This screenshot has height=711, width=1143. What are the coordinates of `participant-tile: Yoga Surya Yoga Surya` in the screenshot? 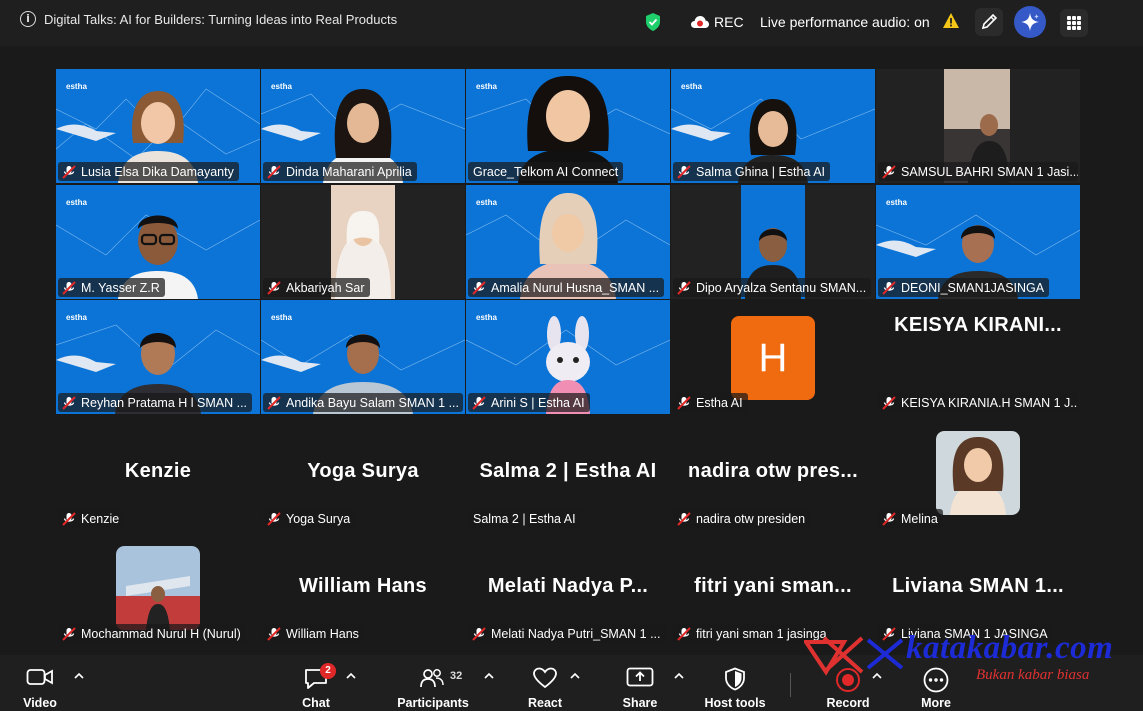 It's located at (363, 473).